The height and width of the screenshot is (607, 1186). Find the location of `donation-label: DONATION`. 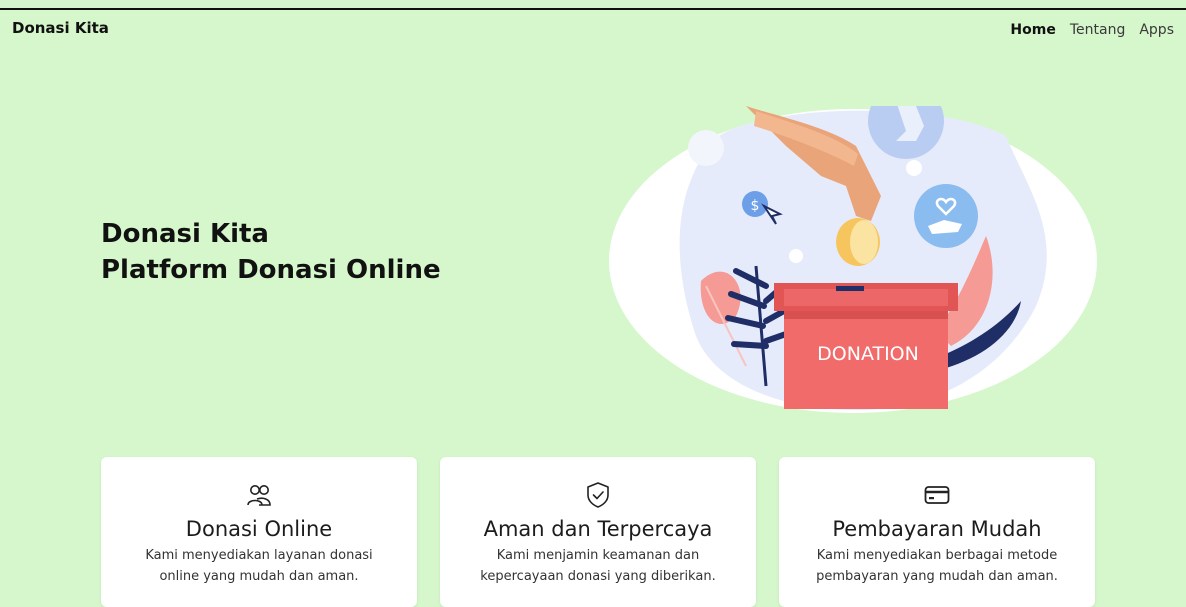

donation-label: DONATION is located at coordinates (868, 354).